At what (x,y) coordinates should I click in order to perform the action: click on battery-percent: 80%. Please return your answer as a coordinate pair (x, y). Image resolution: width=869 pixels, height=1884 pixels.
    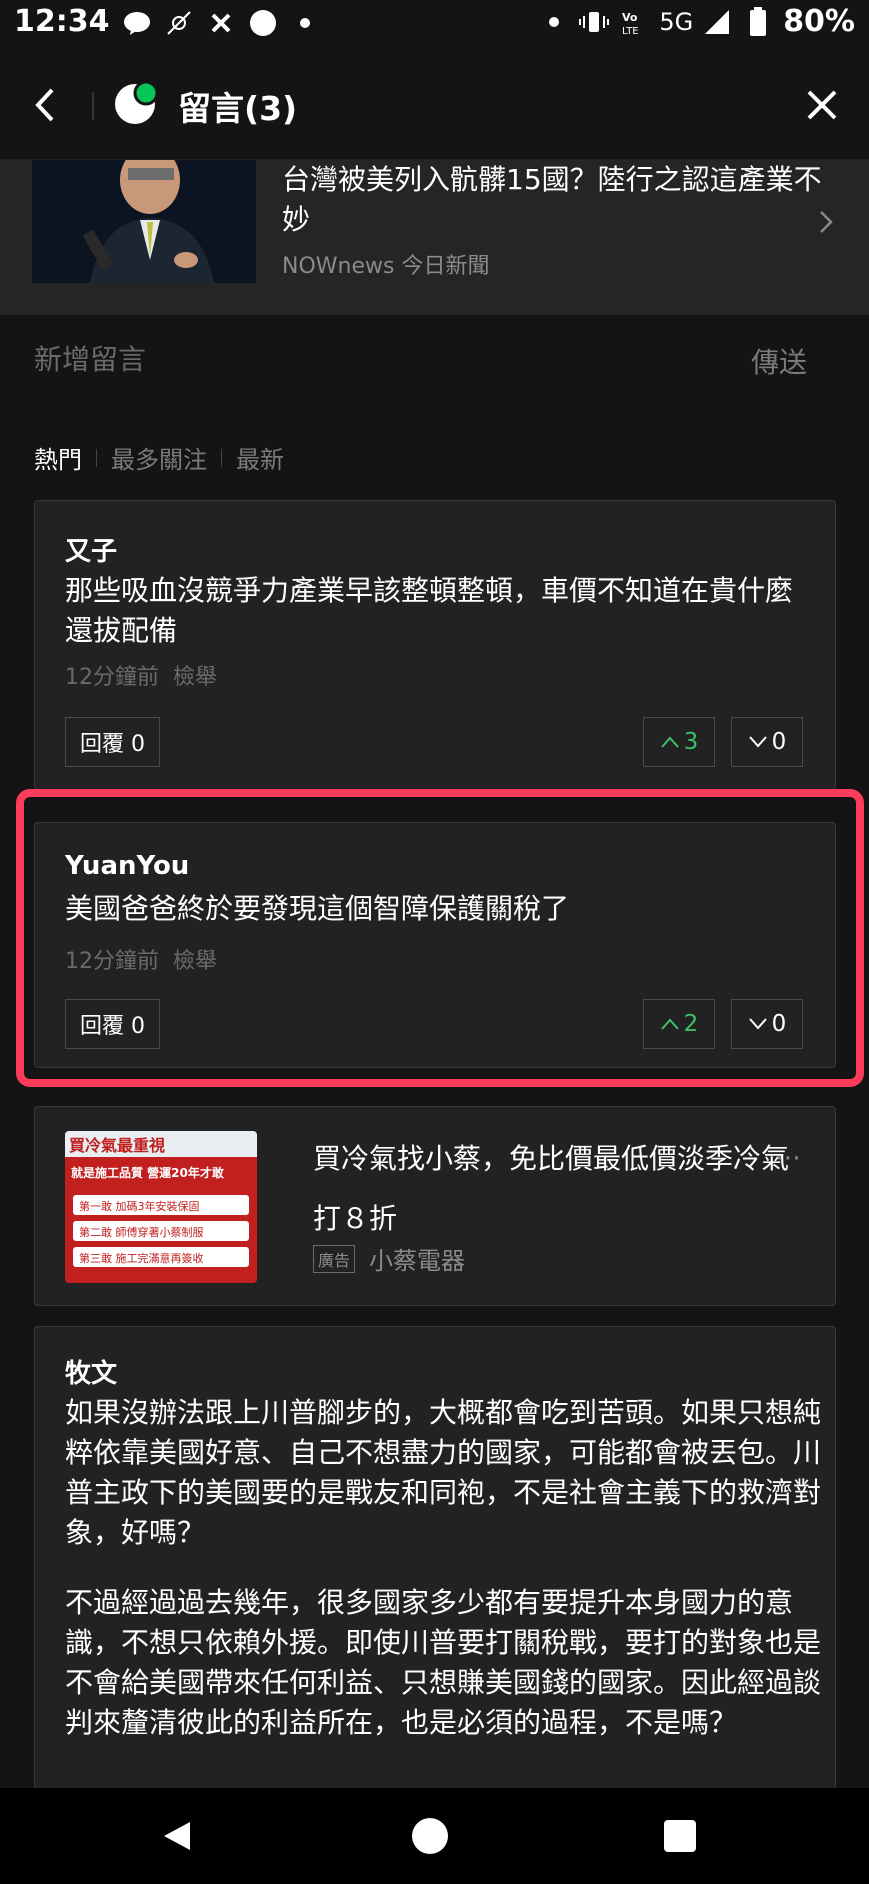
    Looking at the image, I should click on (819, 21).